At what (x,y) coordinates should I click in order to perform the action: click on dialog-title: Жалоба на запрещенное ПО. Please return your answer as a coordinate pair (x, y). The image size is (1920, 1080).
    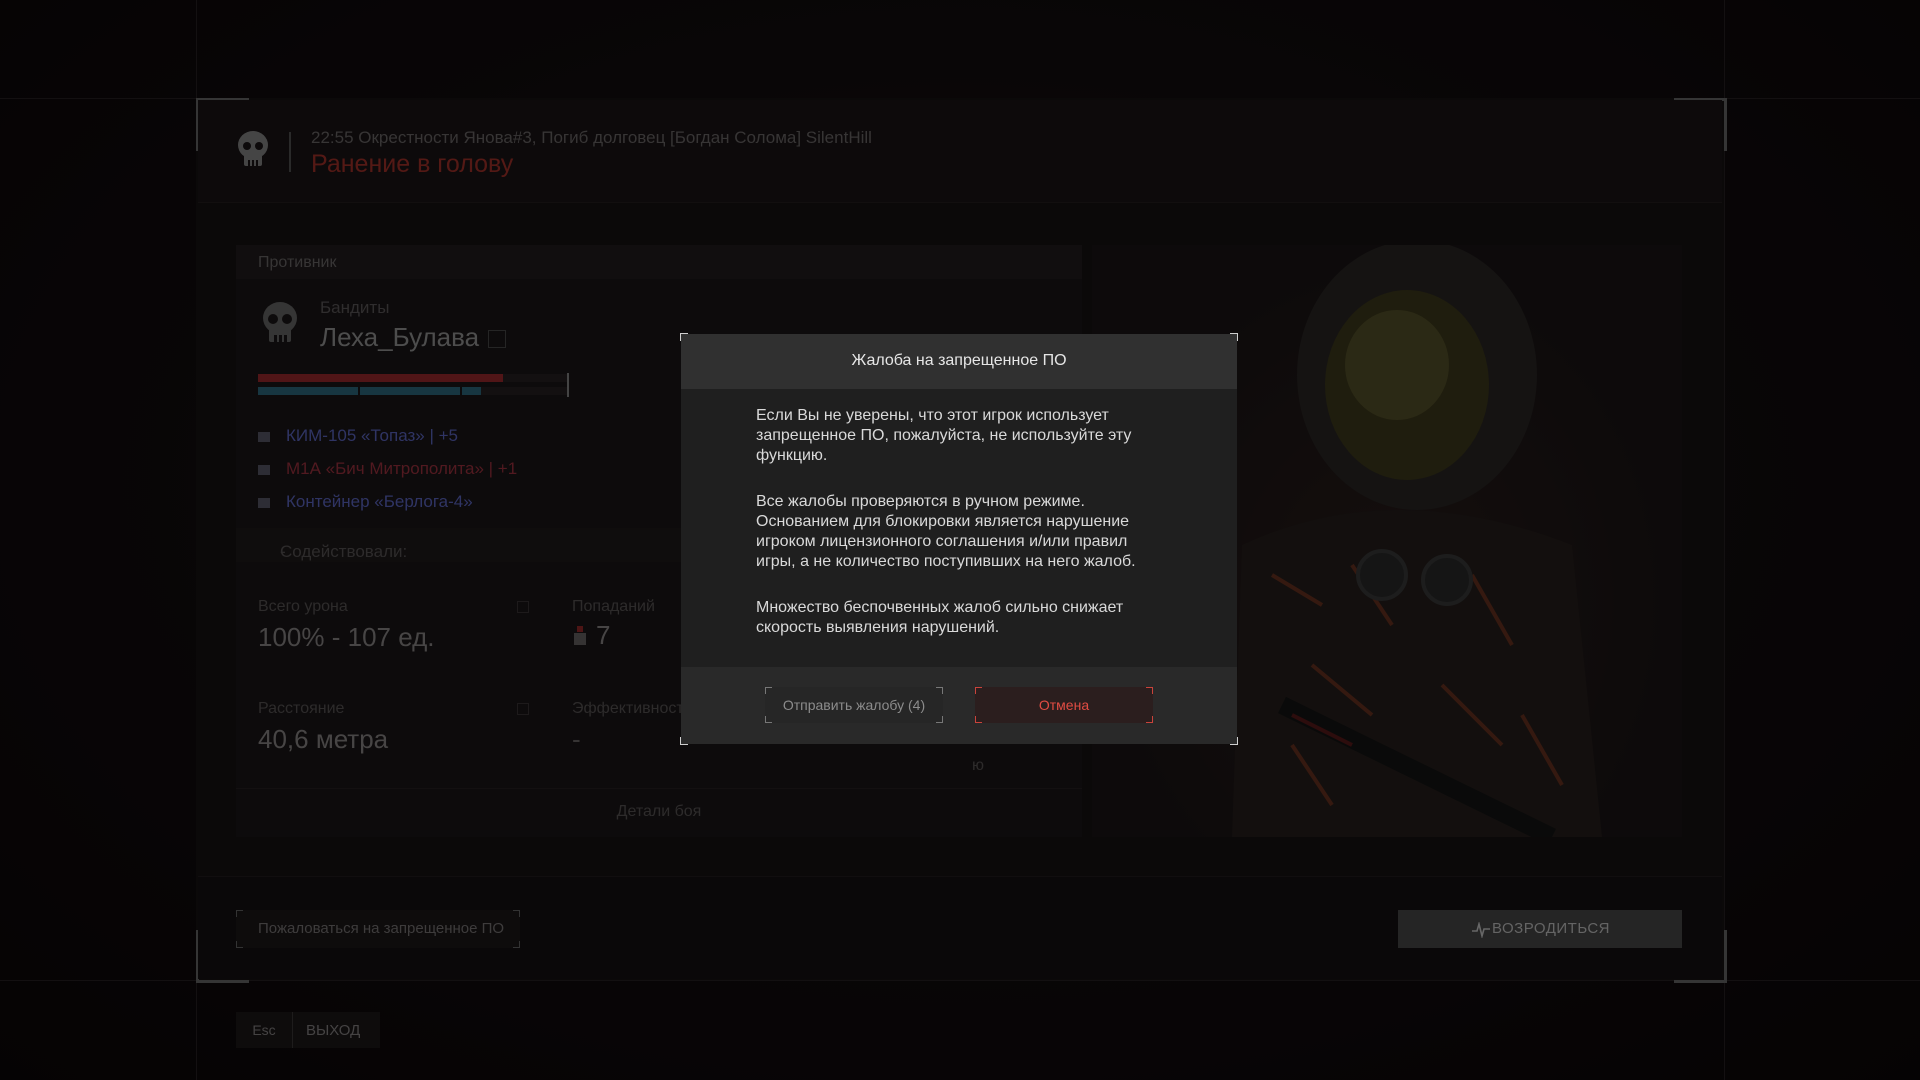
    Looking at the image, I should click on (959, 360).